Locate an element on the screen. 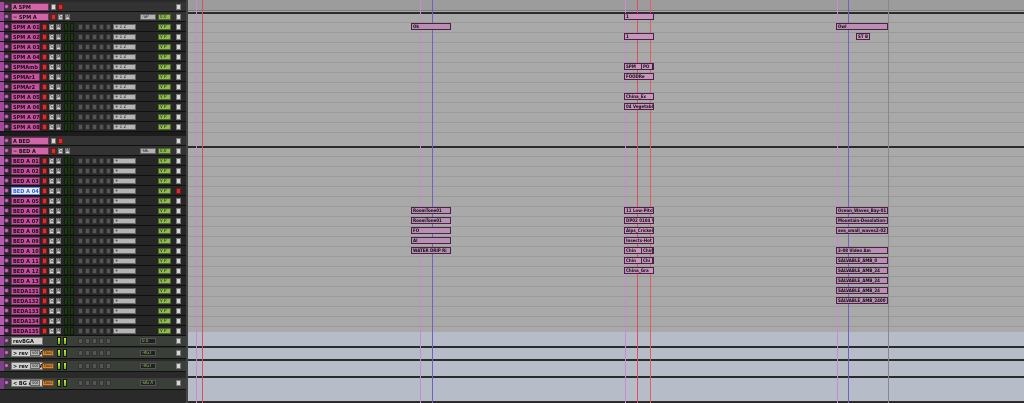  audio-clip: 1 is located at coordinates (639, 36).